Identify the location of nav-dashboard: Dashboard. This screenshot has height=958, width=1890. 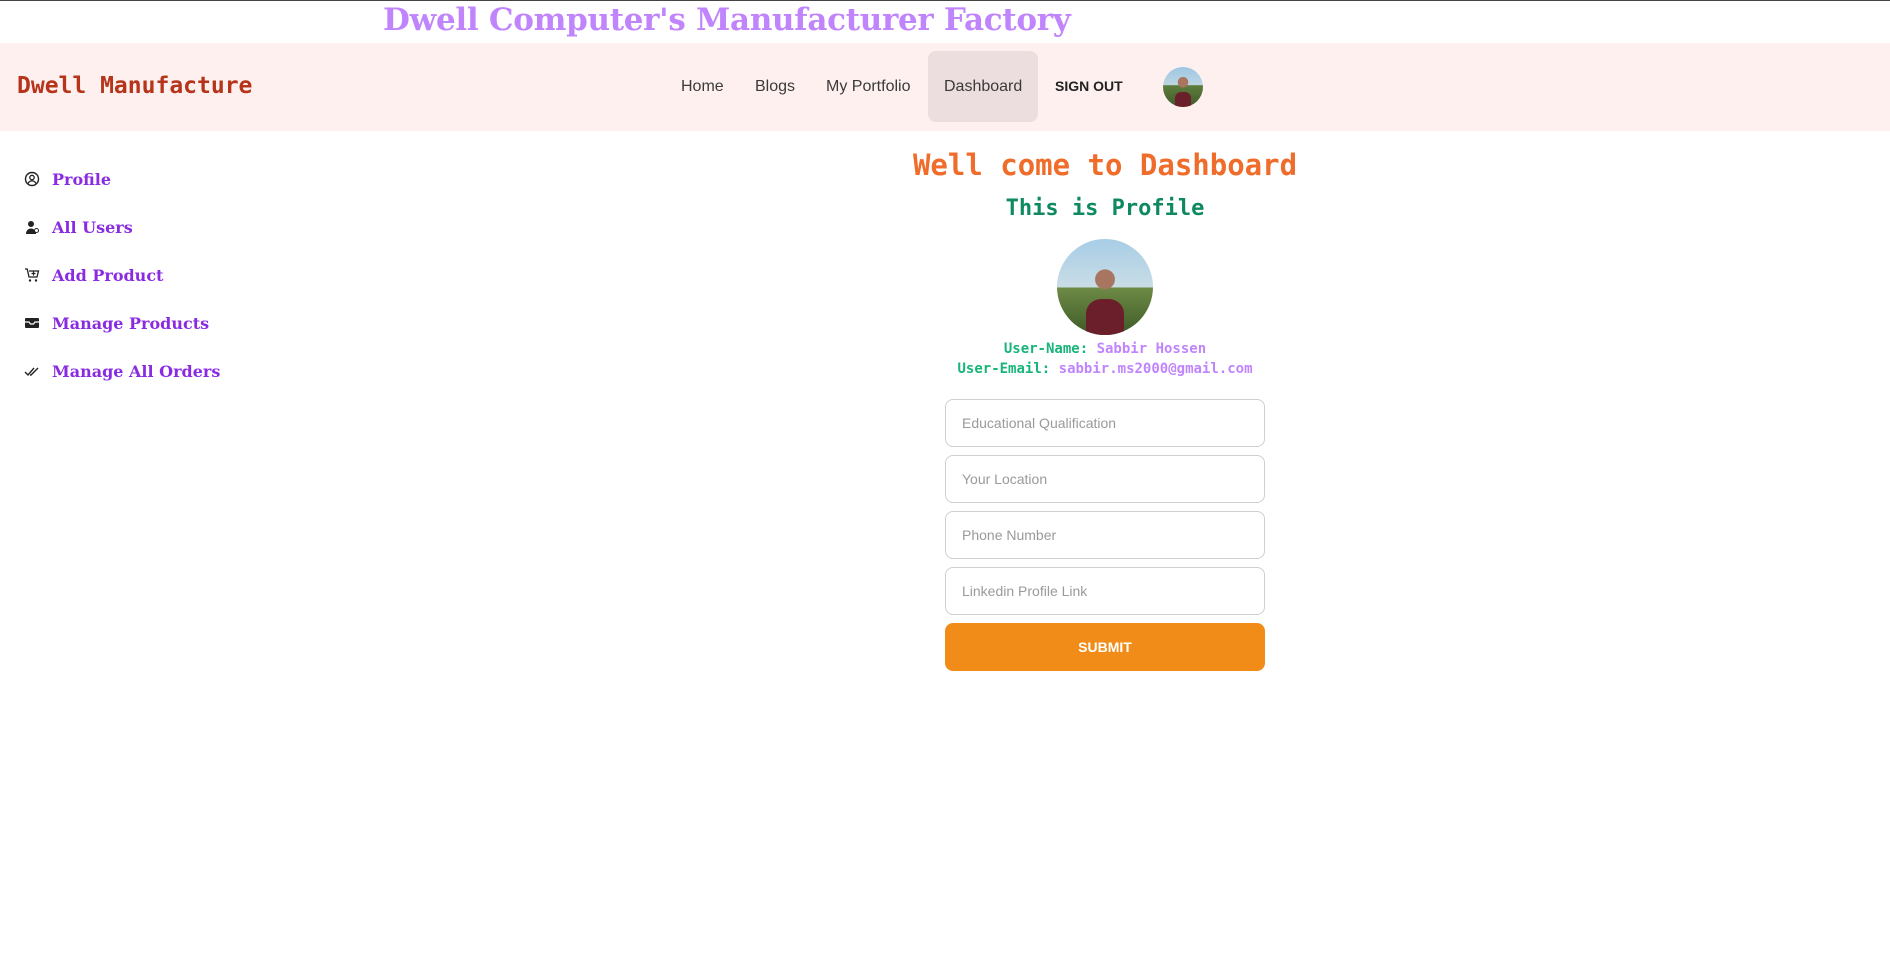
(983, 86).